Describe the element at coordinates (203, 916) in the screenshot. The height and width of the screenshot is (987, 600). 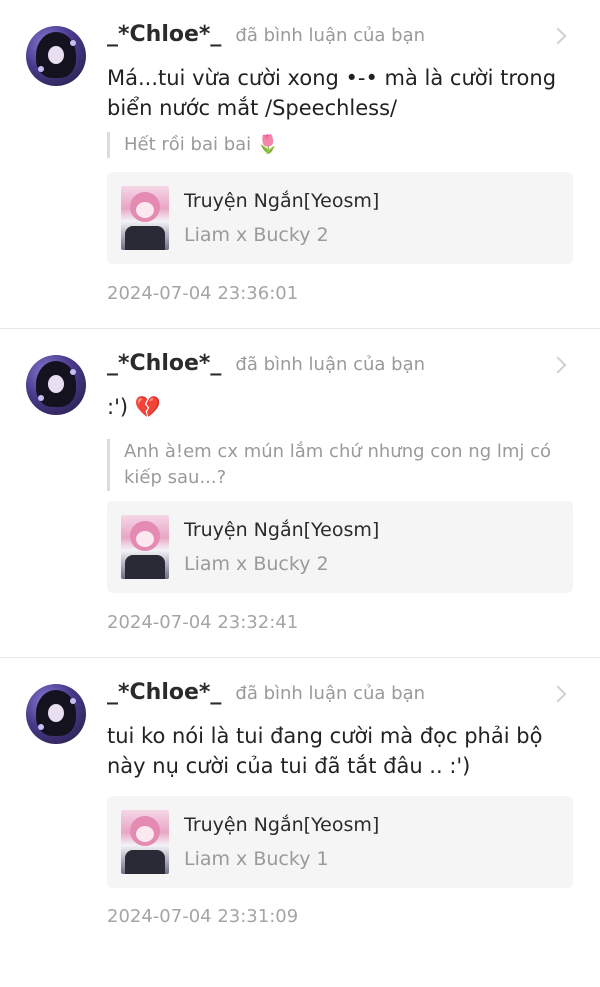
I see `timestamp: 2024-07-04 23:31:09` at that location.